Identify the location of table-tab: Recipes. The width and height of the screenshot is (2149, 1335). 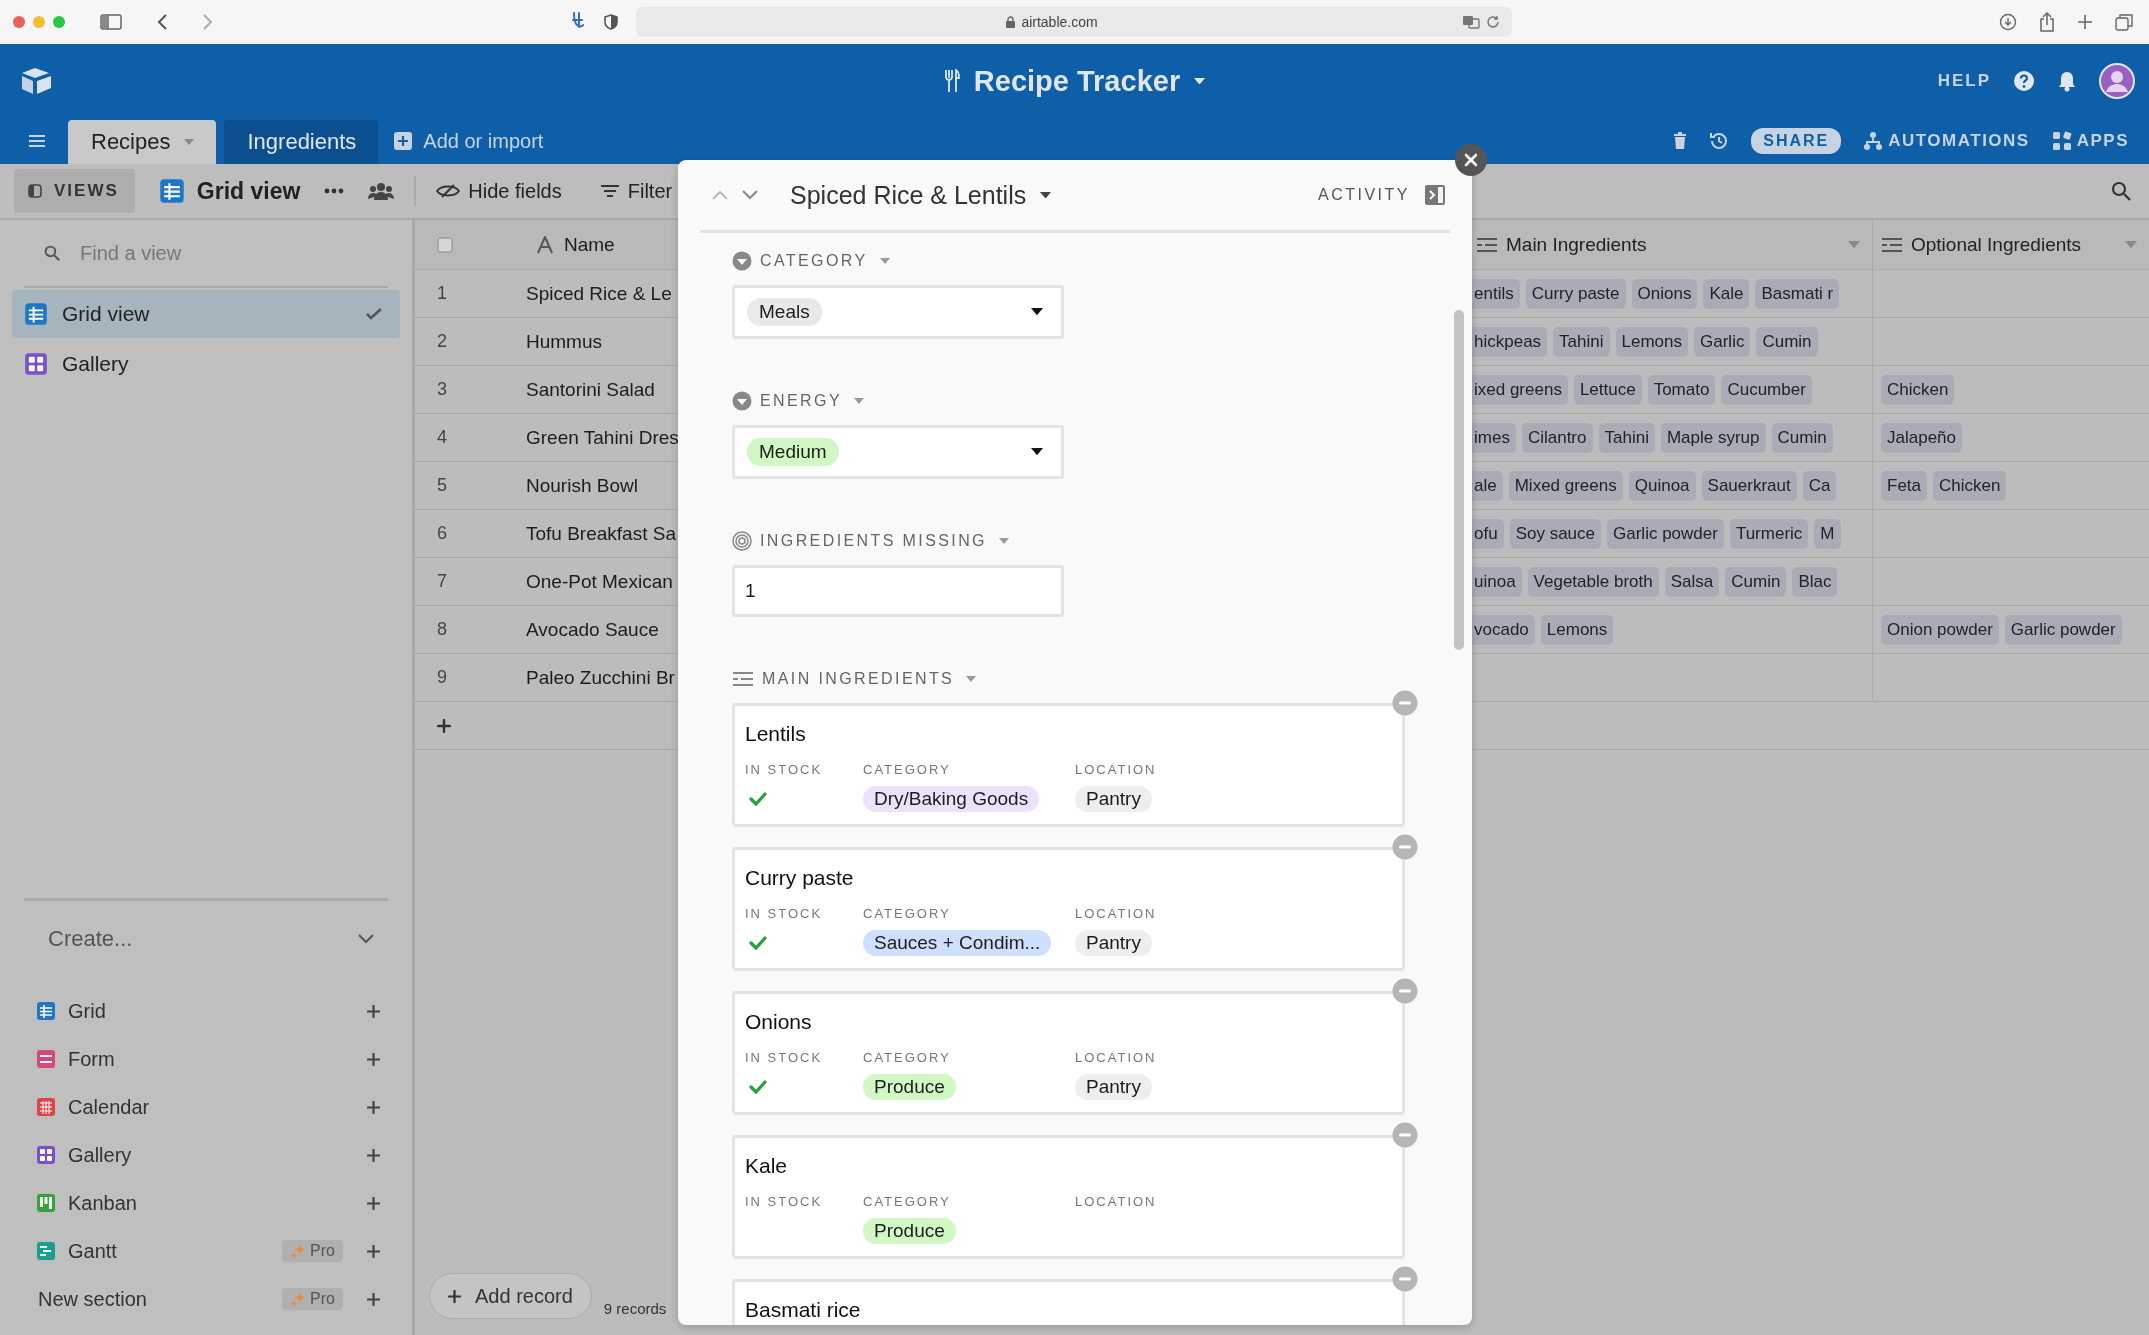
(142, 142).